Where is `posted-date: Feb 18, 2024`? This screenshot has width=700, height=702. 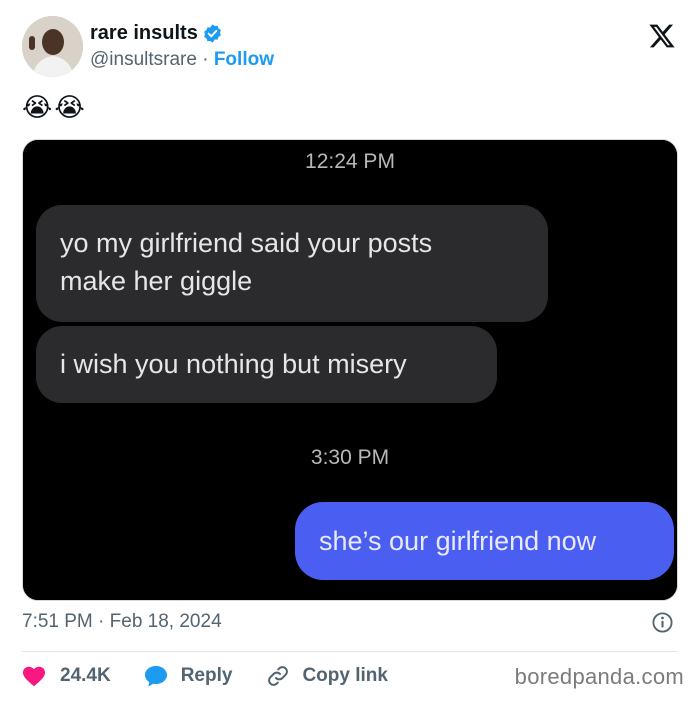
posted-date: Feb 18, 2024 is located at coordinates (166, 621).